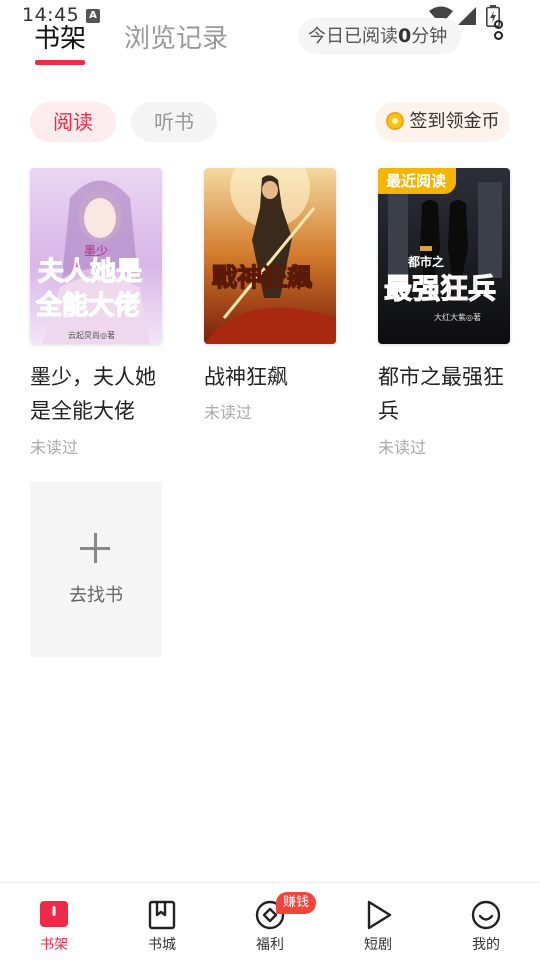 This screenshot has width=540, height=961. Describe the element at coordinates (486, 915) in the screenshot. I see `smile-icon` at that location.